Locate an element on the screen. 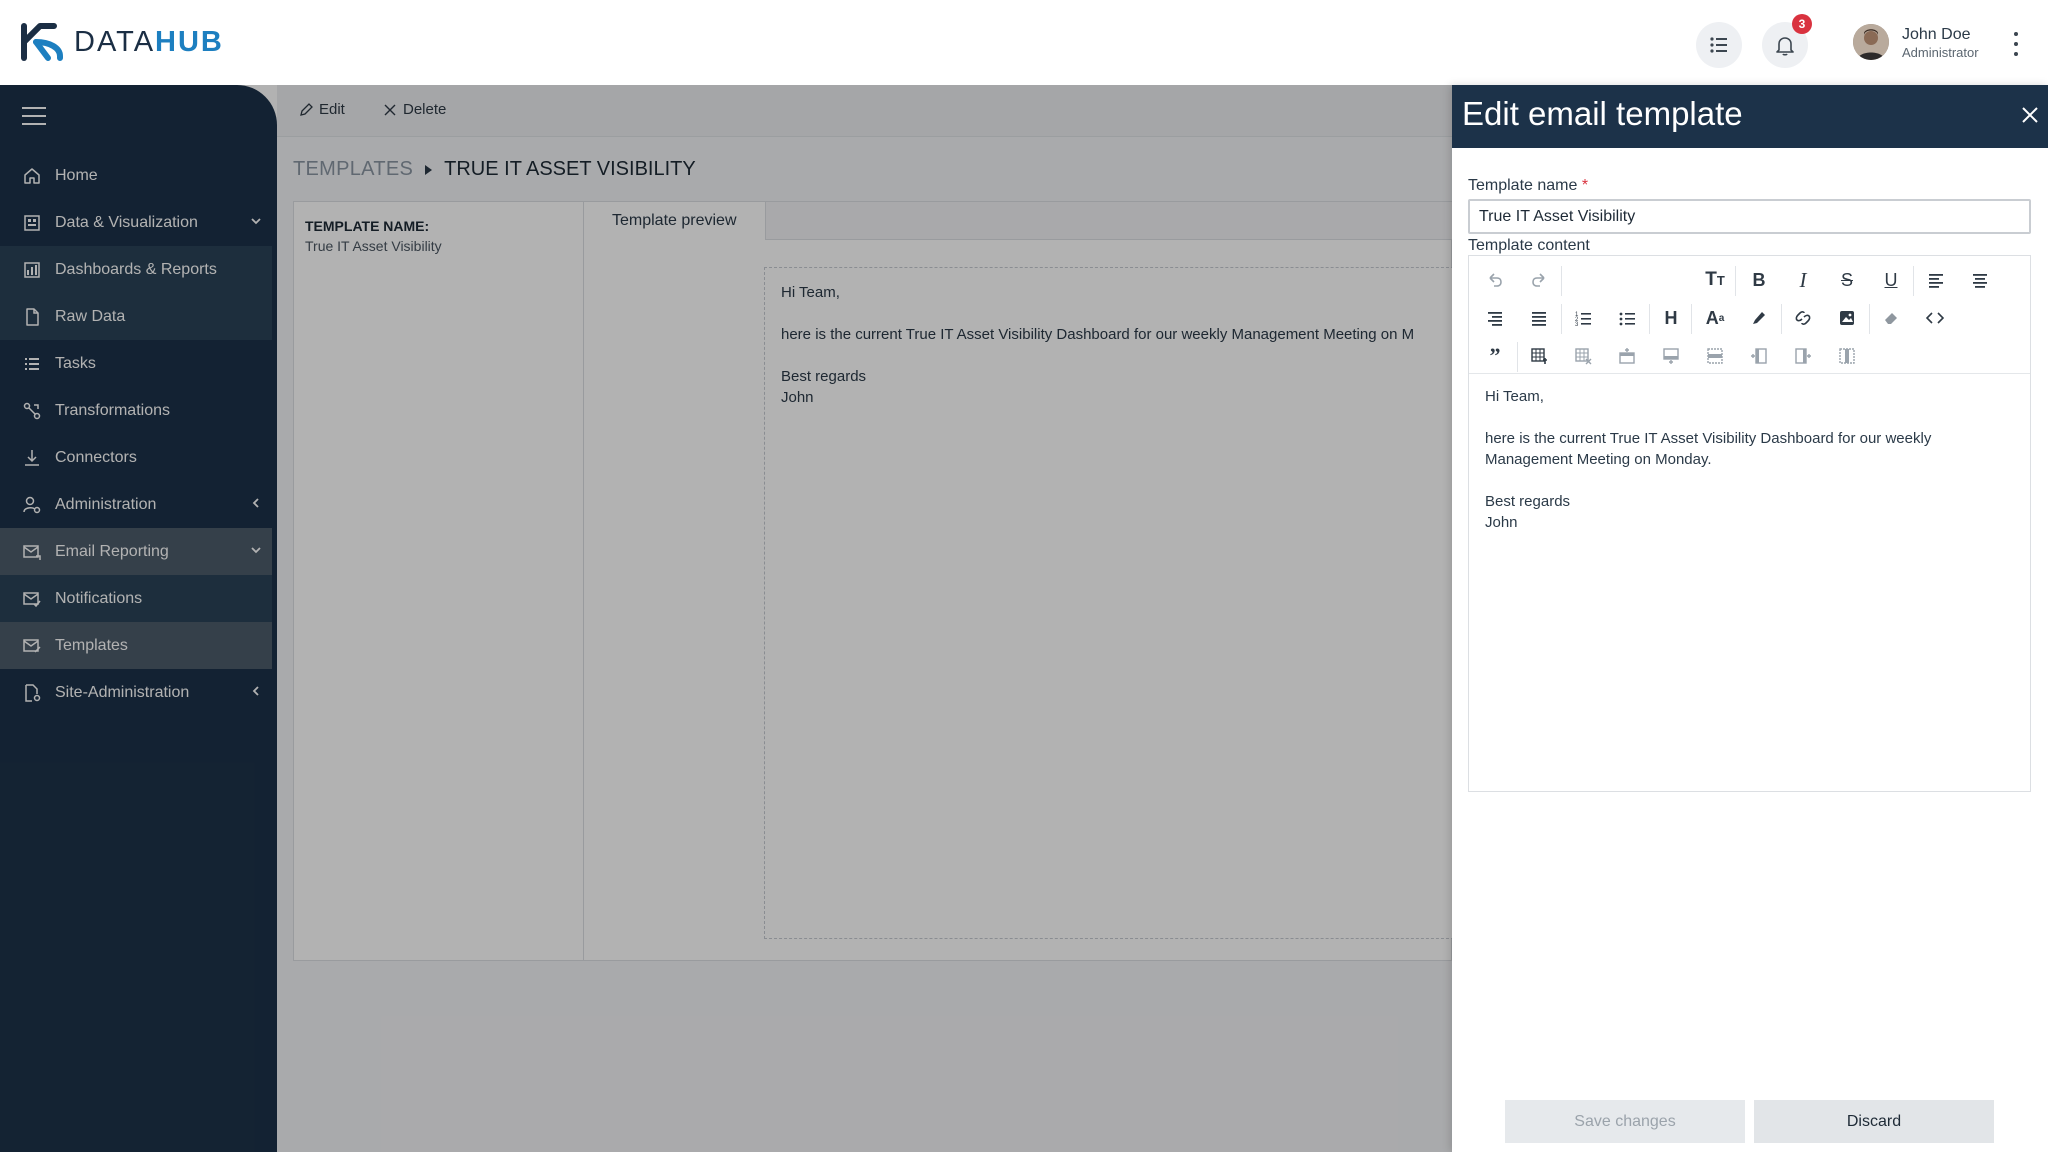 The image size is (2048, 1152). font-color-icon: Aa is located at coordinates (1715, 318).